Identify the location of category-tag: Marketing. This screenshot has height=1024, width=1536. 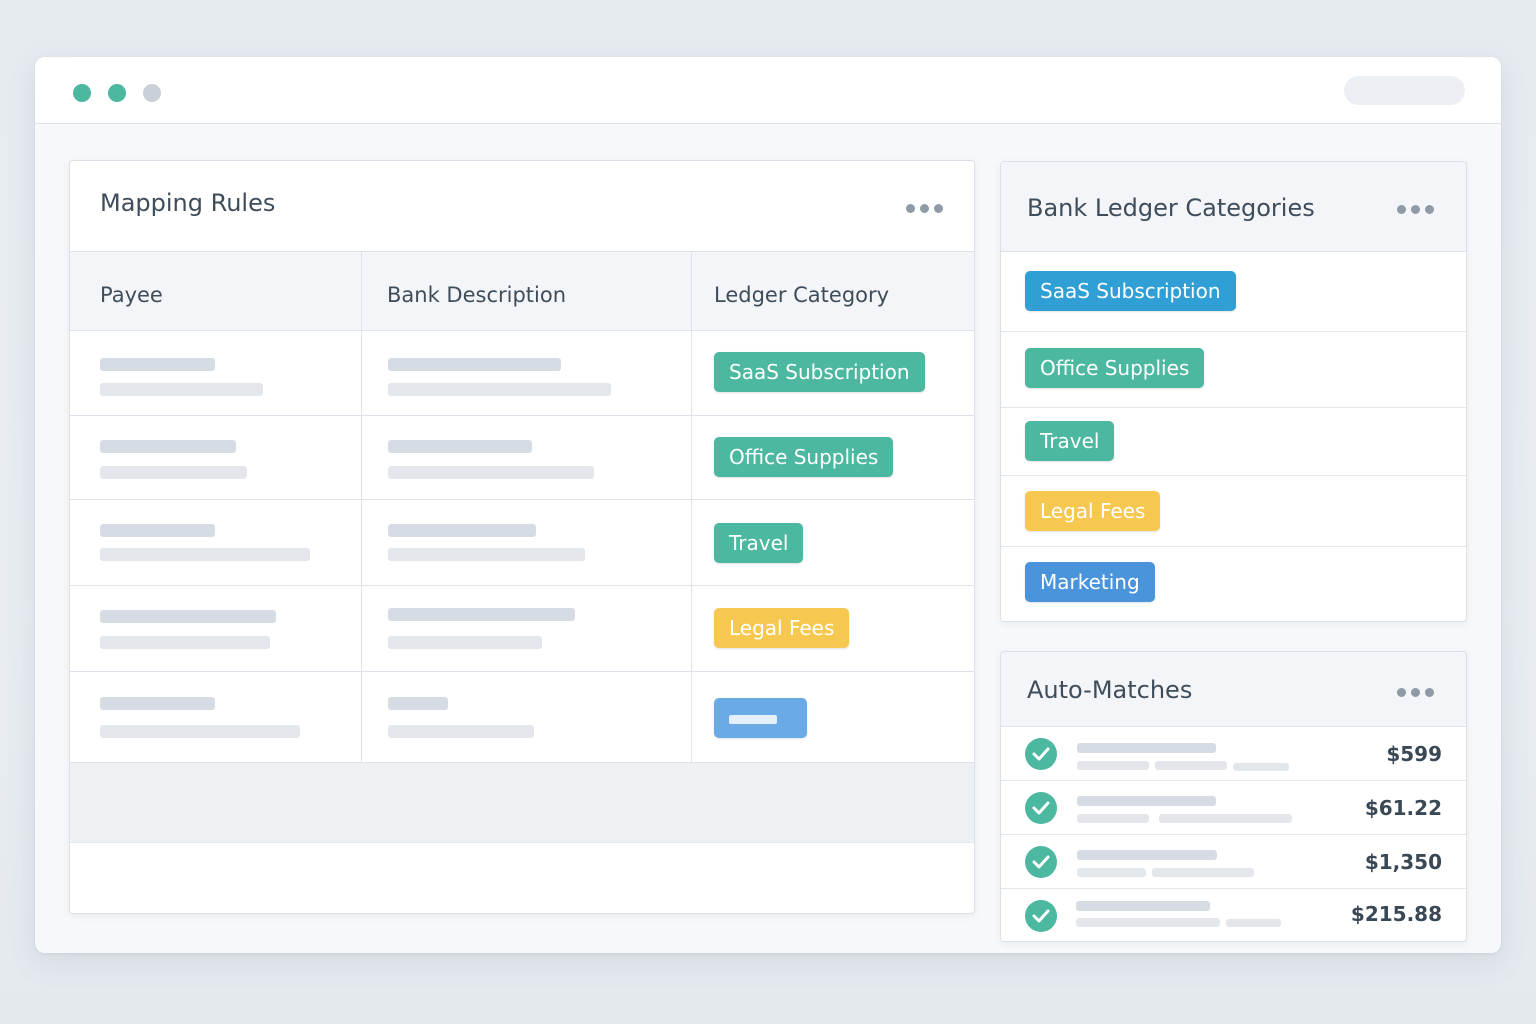
(1090, 582).